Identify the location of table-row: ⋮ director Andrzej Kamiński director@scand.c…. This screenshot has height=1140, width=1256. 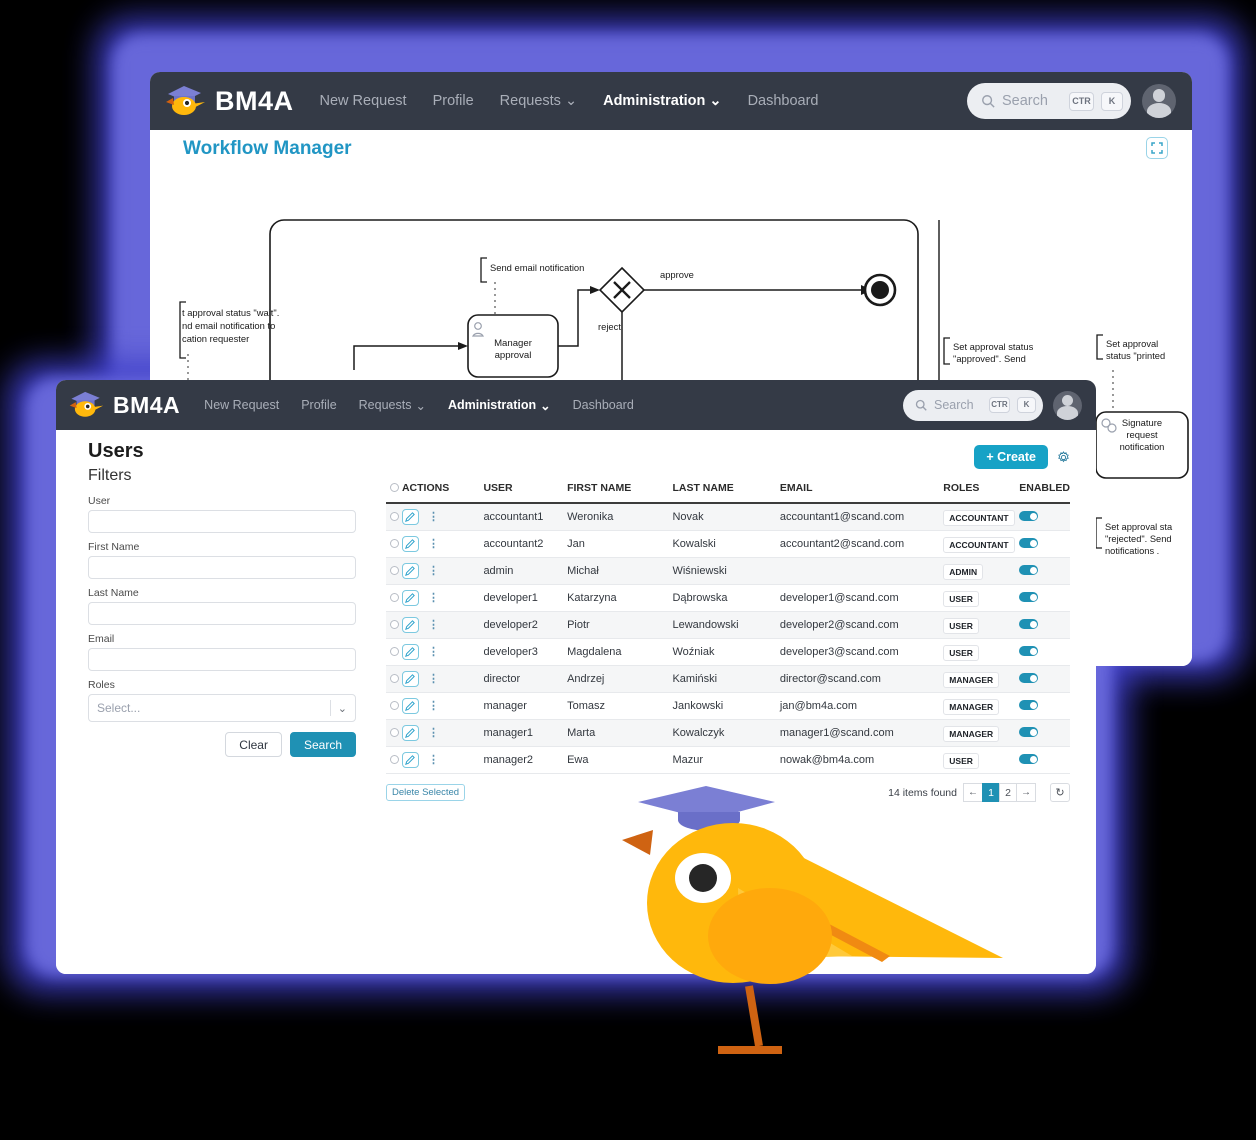
(728, 679).